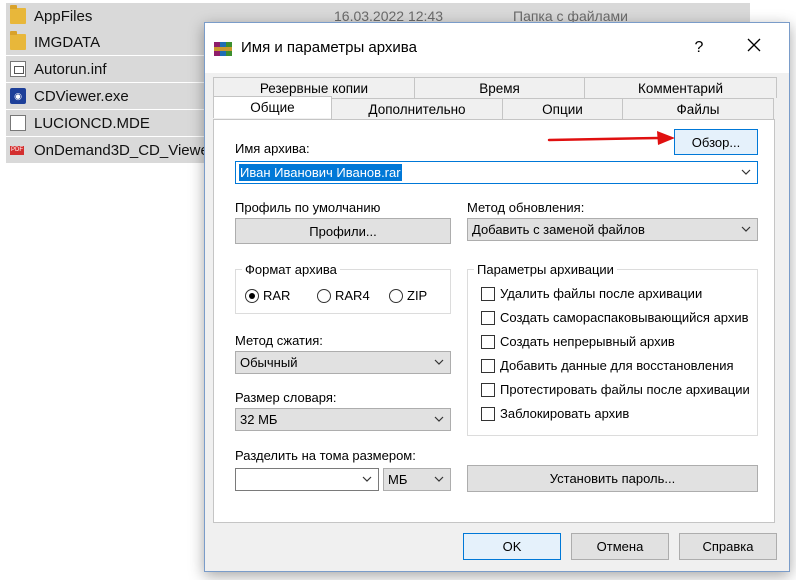 This screenshot has height=580, width=796. Describe the element at coordinates (497, 48) in the screenshot. I see `dialog-titlebar: Имя и параметры архива ?` at that location.